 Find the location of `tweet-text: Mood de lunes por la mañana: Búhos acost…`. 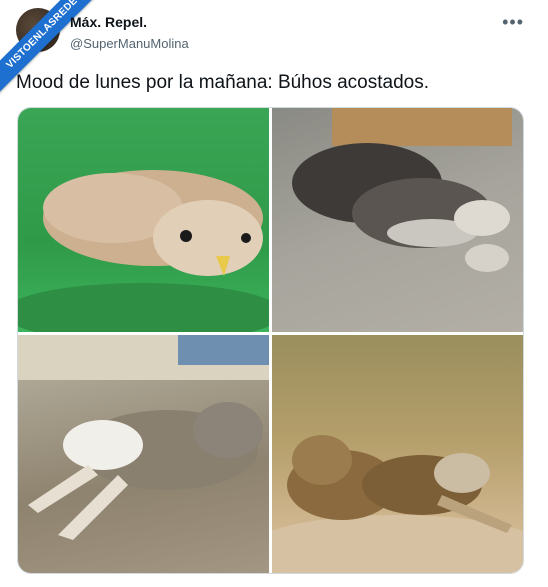

tweet-text: Mood de lunes por la mañana: Búhos acost… is located at coordinates (222, 82).